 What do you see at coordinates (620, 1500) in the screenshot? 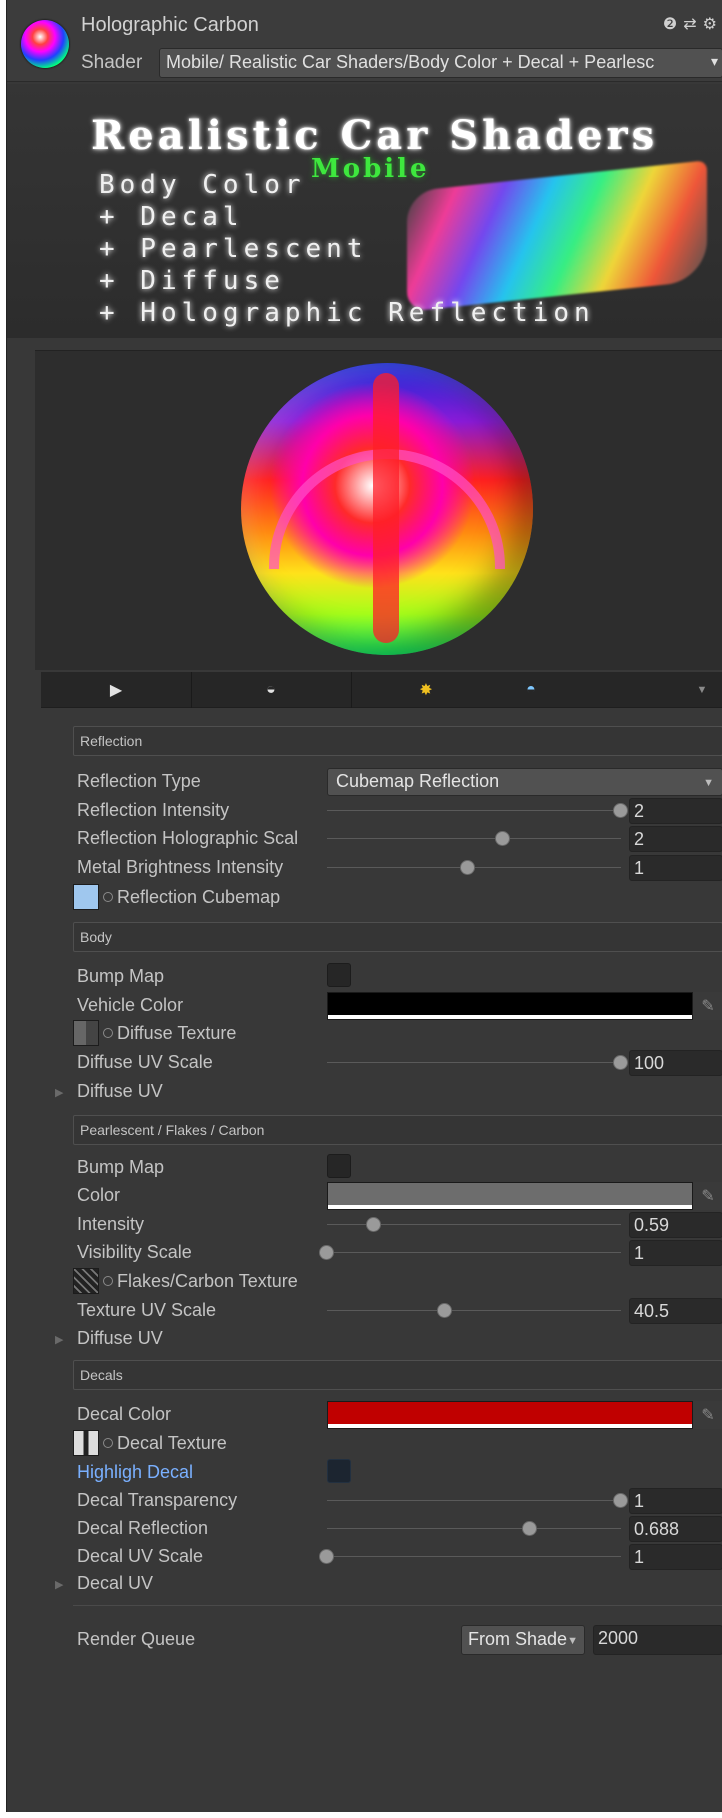
I see `decal-transparency-thumb` at bounding box center [620, 1500].